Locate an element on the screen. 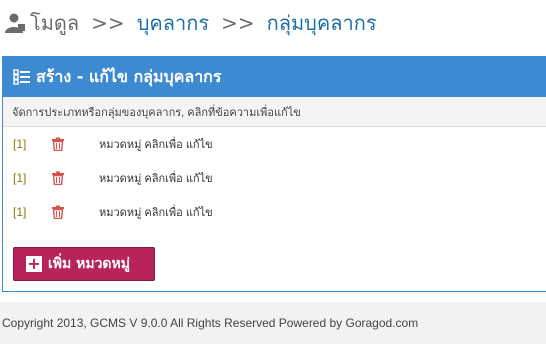 This screenshot has height=356, width=546. add-category-button: + เพิ่ม หมวดหมู่ is located at coordinates (84, 264).